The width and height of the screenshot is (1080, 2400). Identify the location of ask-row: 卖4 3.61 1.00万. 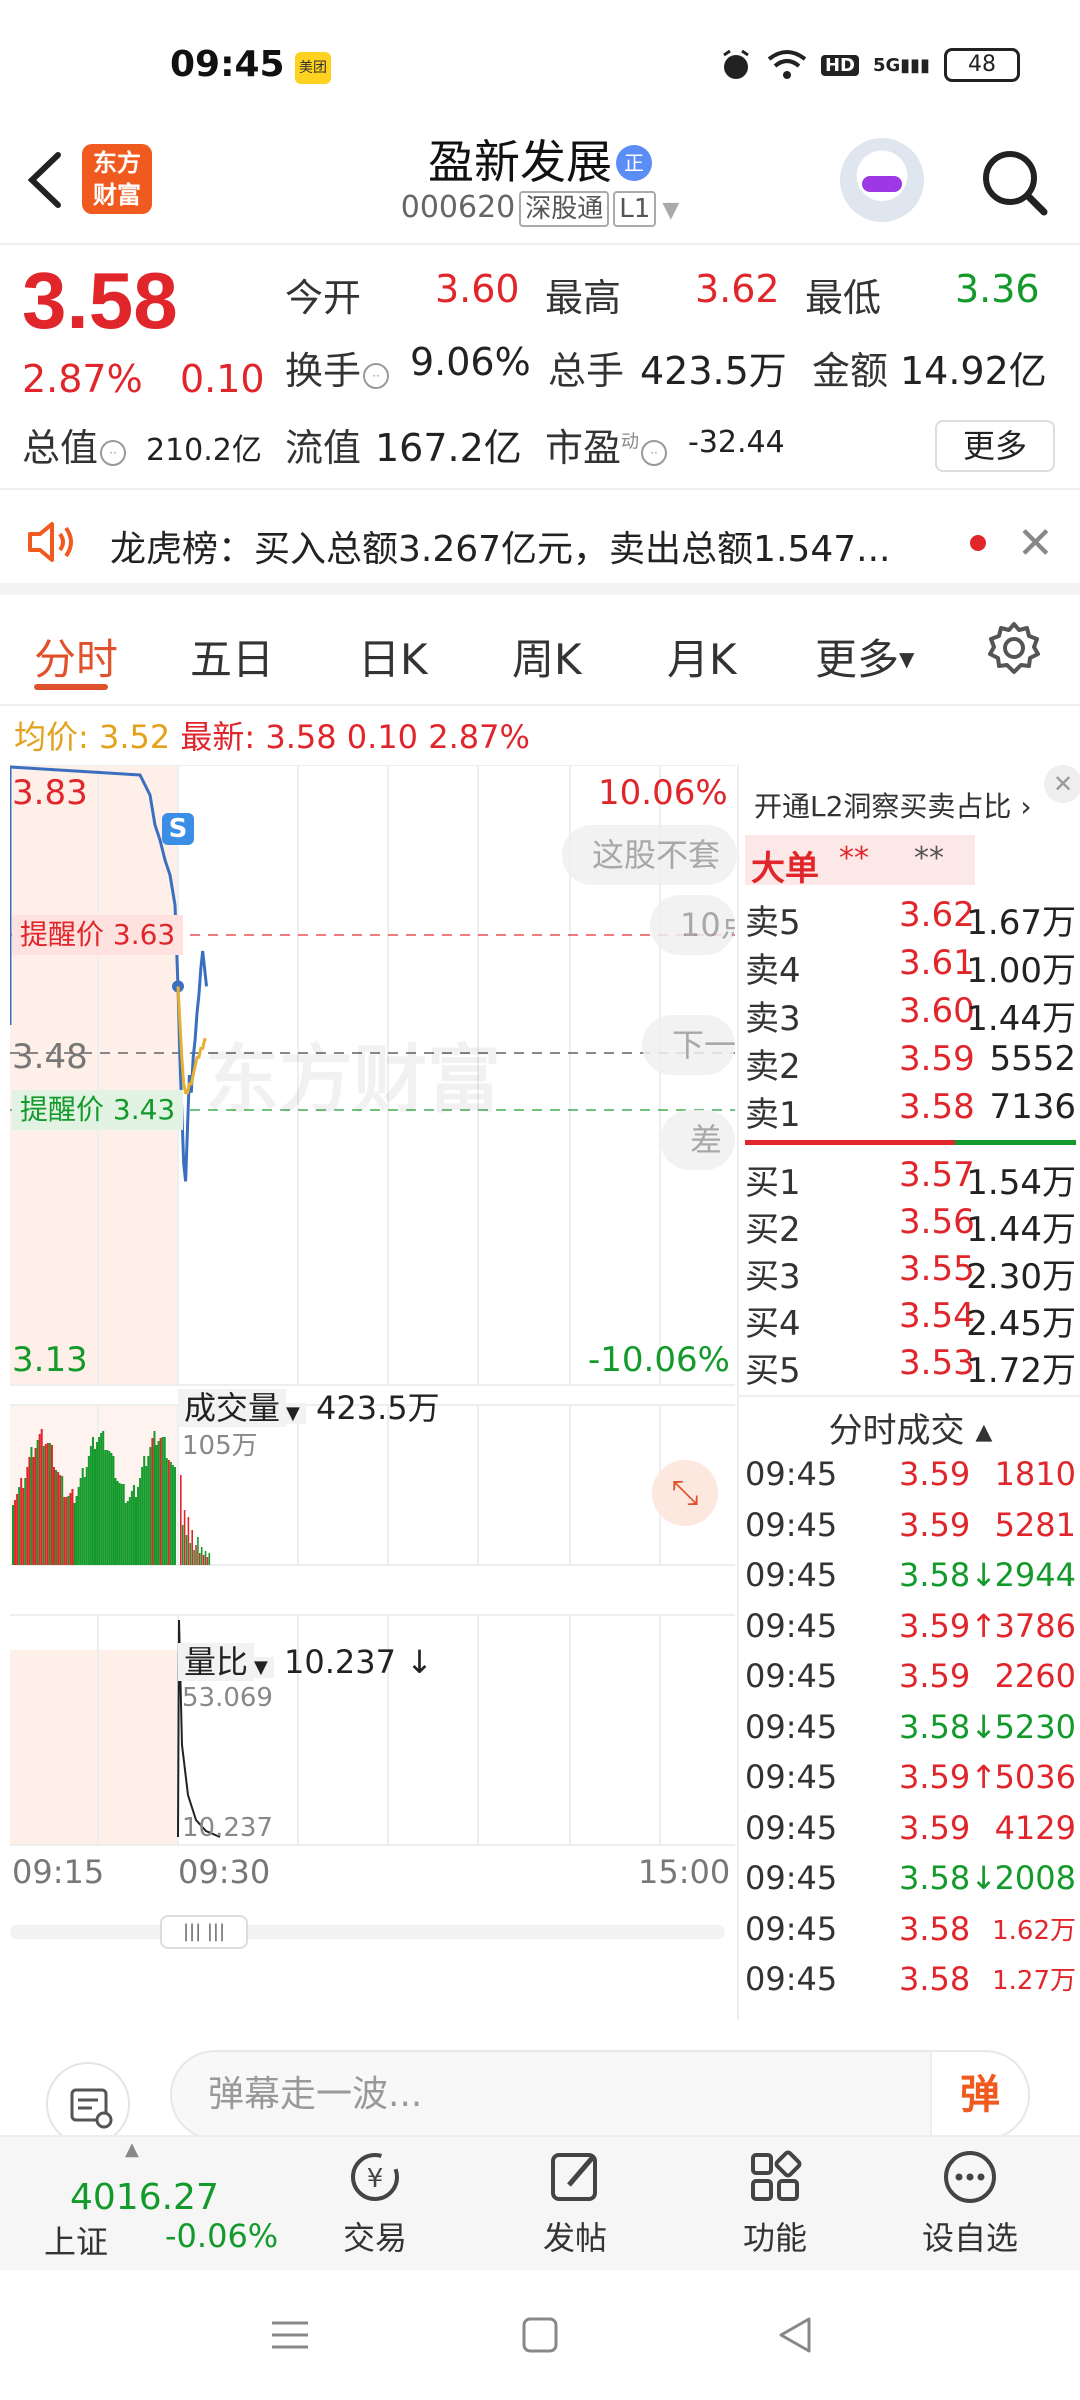
(909, 967).